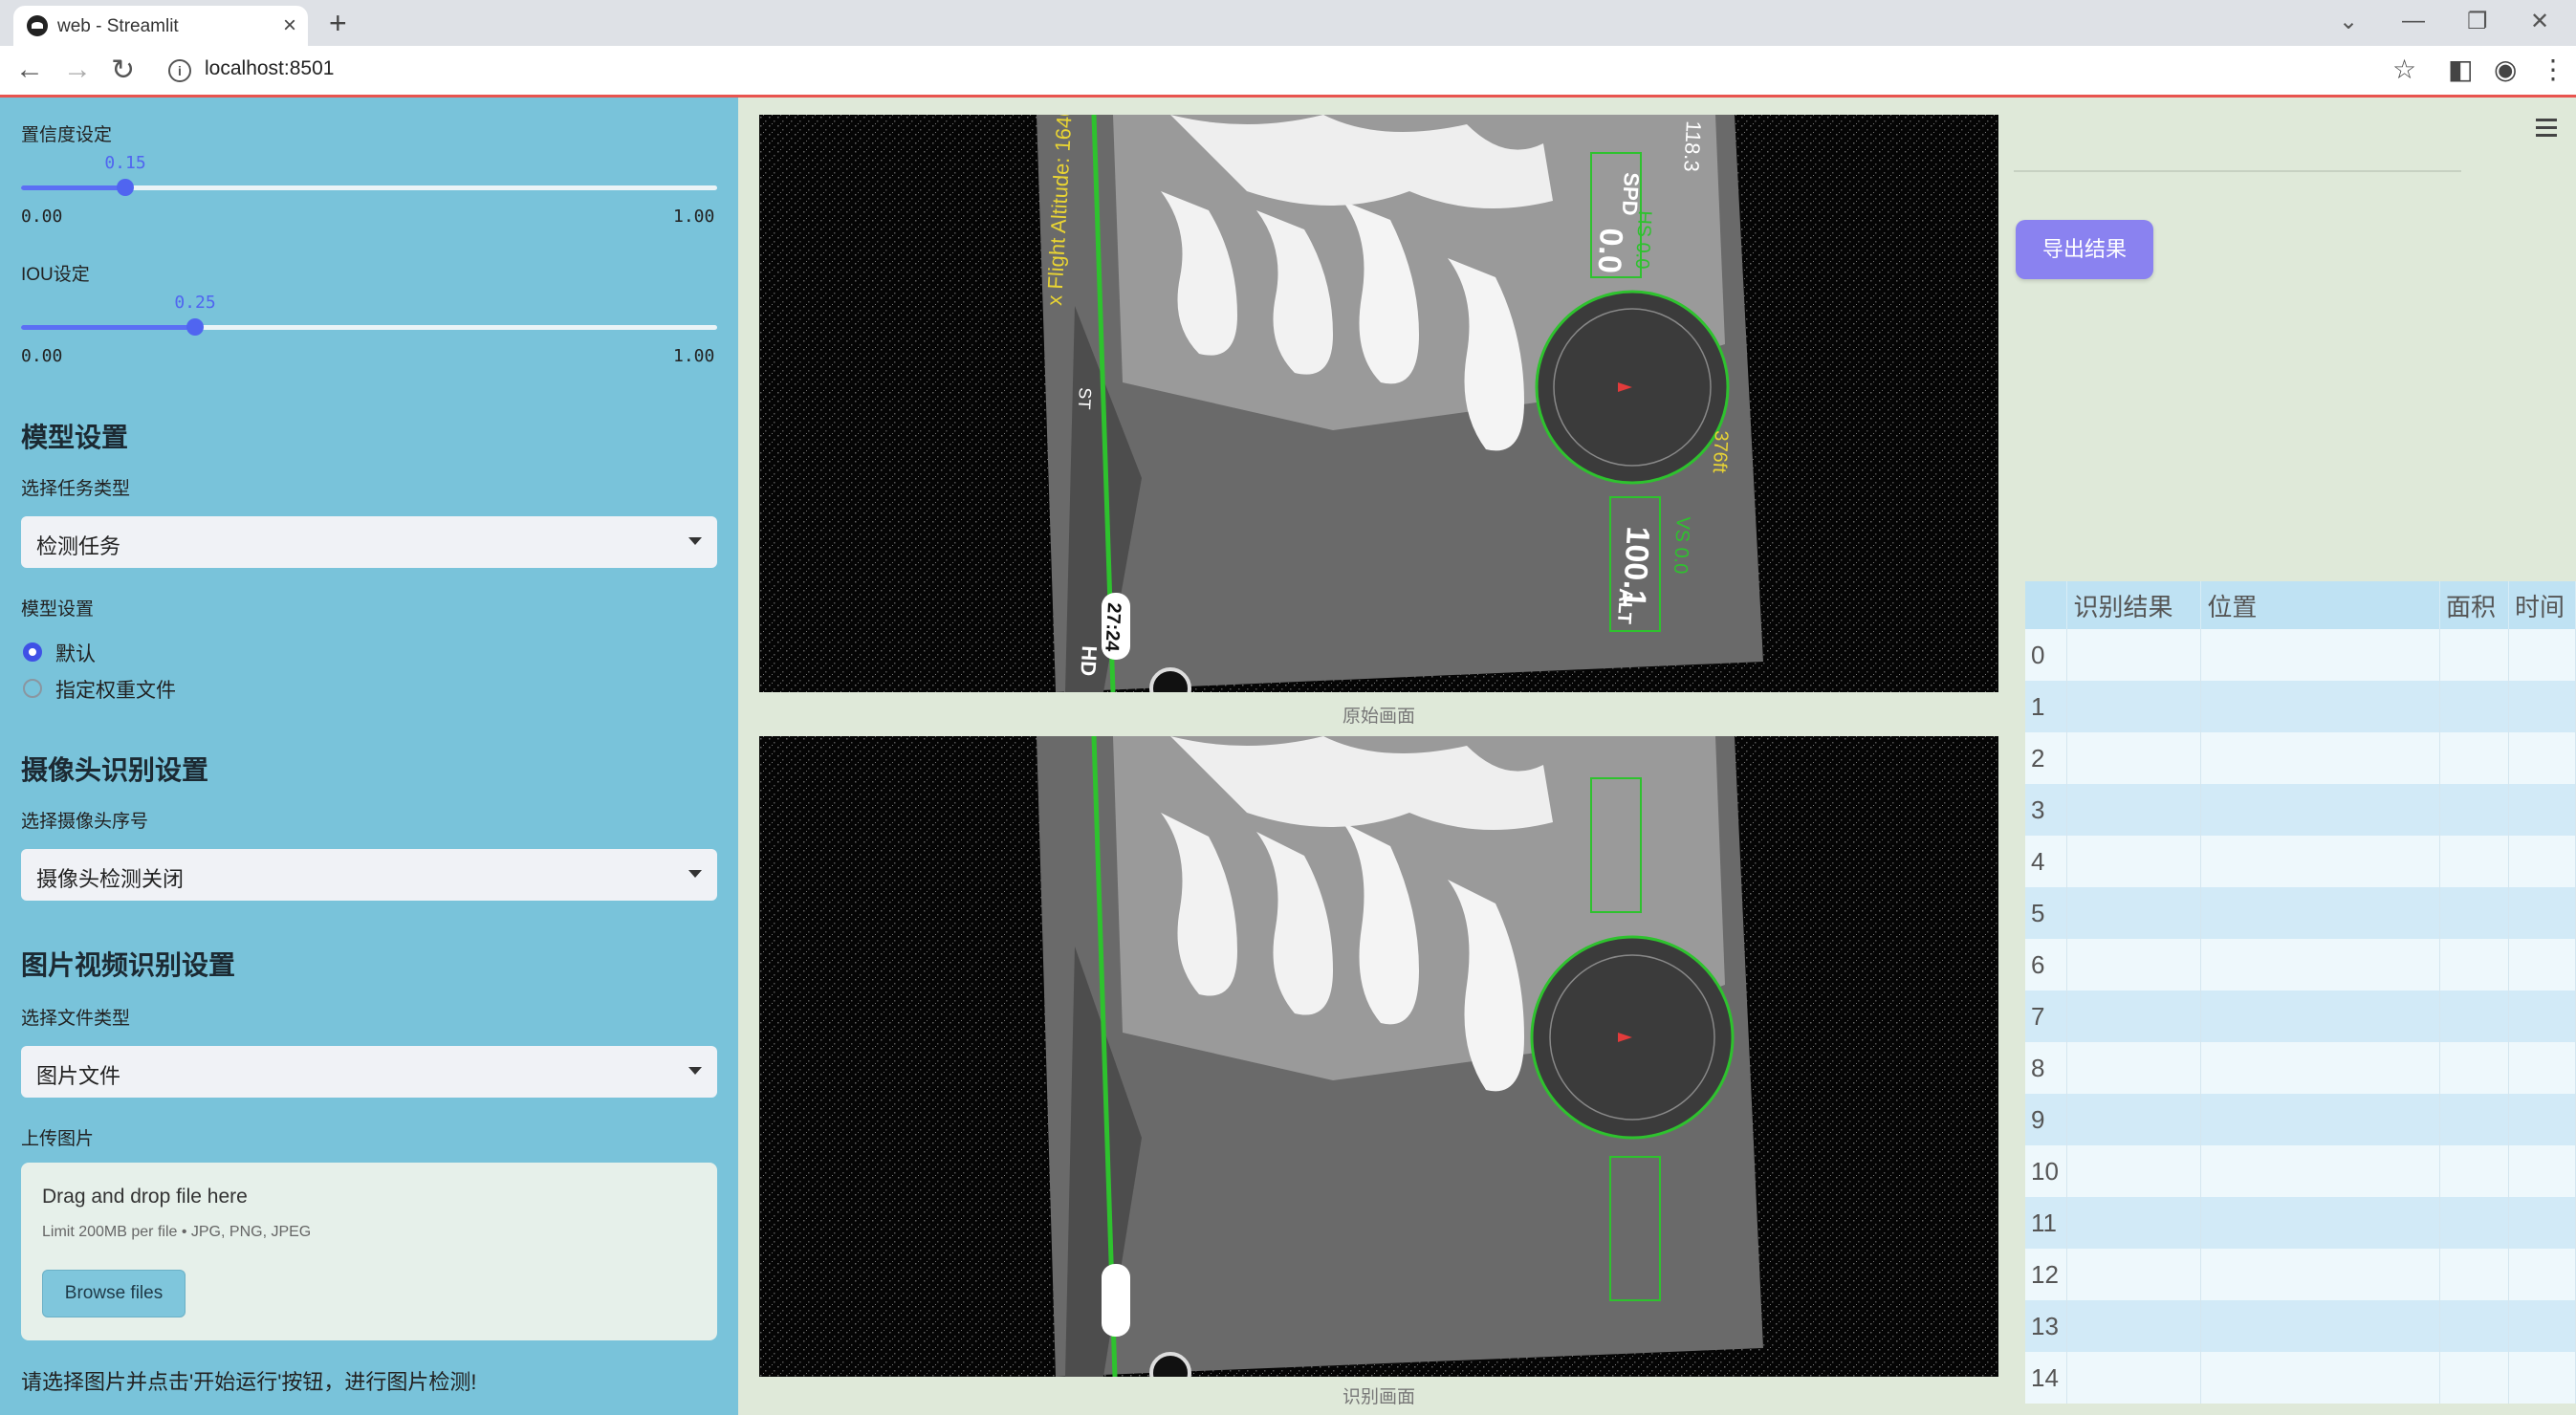 The height and width of the screenshot is (1415, 2576). What do you see at coordinates (1692, 146) in the screenshot?
I see `hud-reading: 118.3` at bounding box center [1692, 146].